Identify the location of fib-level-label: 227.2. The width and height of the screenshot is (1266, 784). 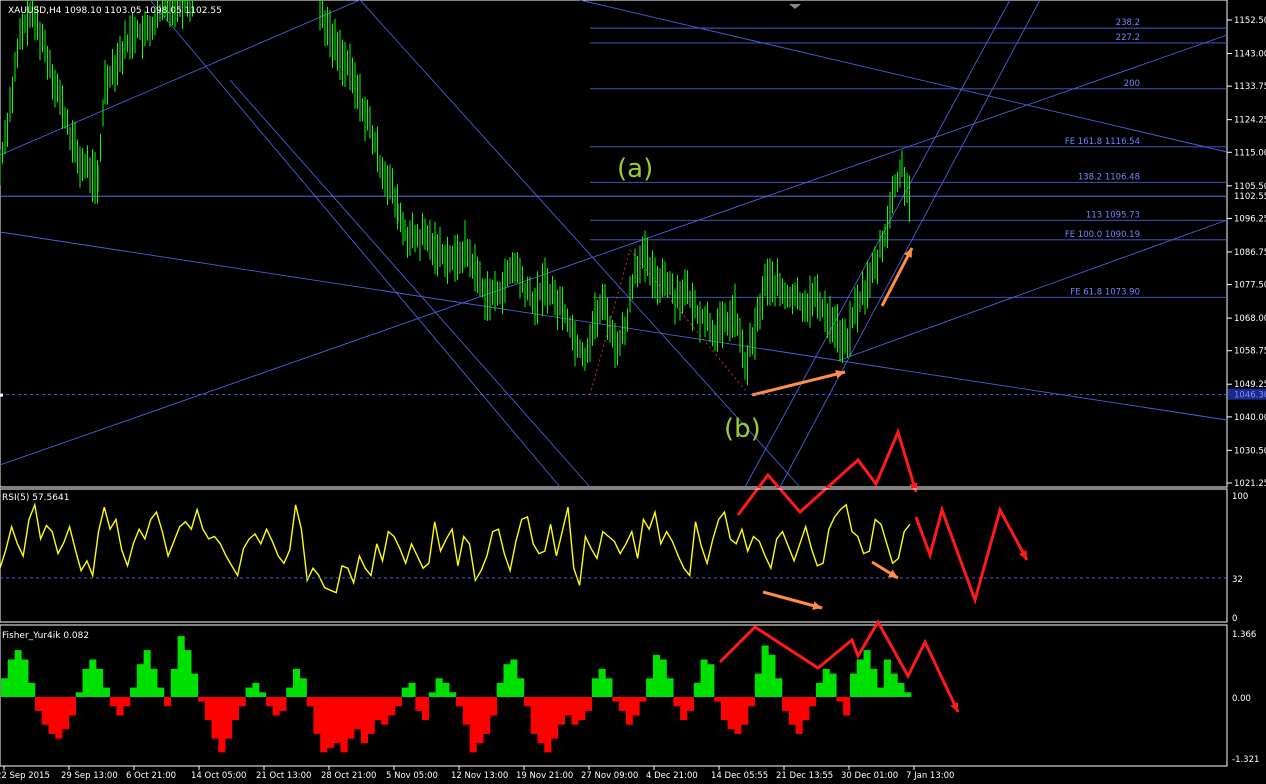
(1128, 38).